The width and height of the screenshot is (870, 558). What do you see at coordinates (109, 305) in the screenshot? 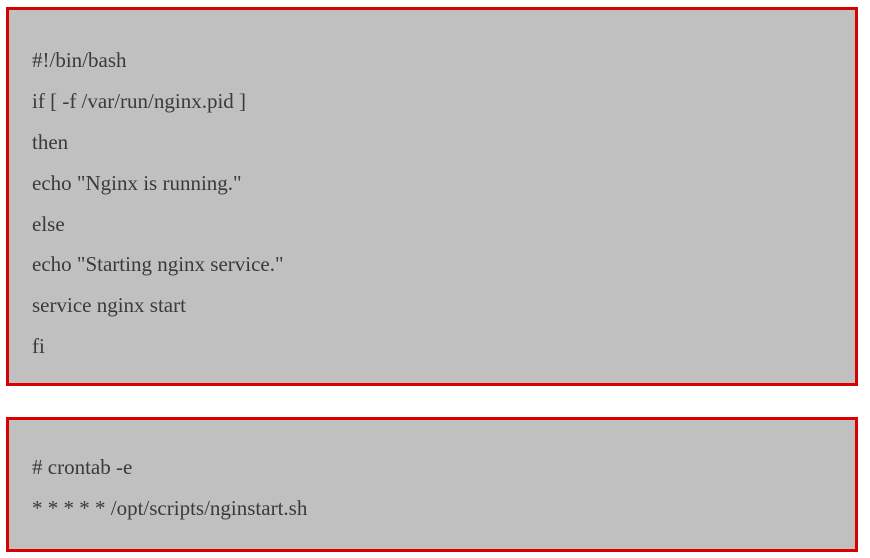
I see `code-line-service-start: service nginx start` at bounding box center [109, 305].